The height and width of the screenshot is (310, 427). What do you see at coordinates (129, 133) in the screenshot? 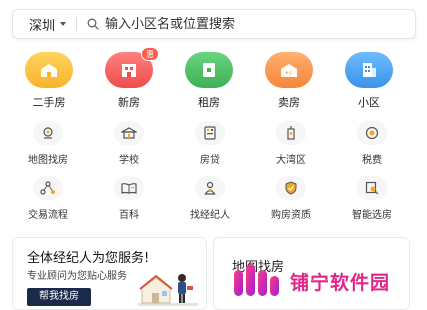
I see `school-icon` at bounding box center [129, 133].